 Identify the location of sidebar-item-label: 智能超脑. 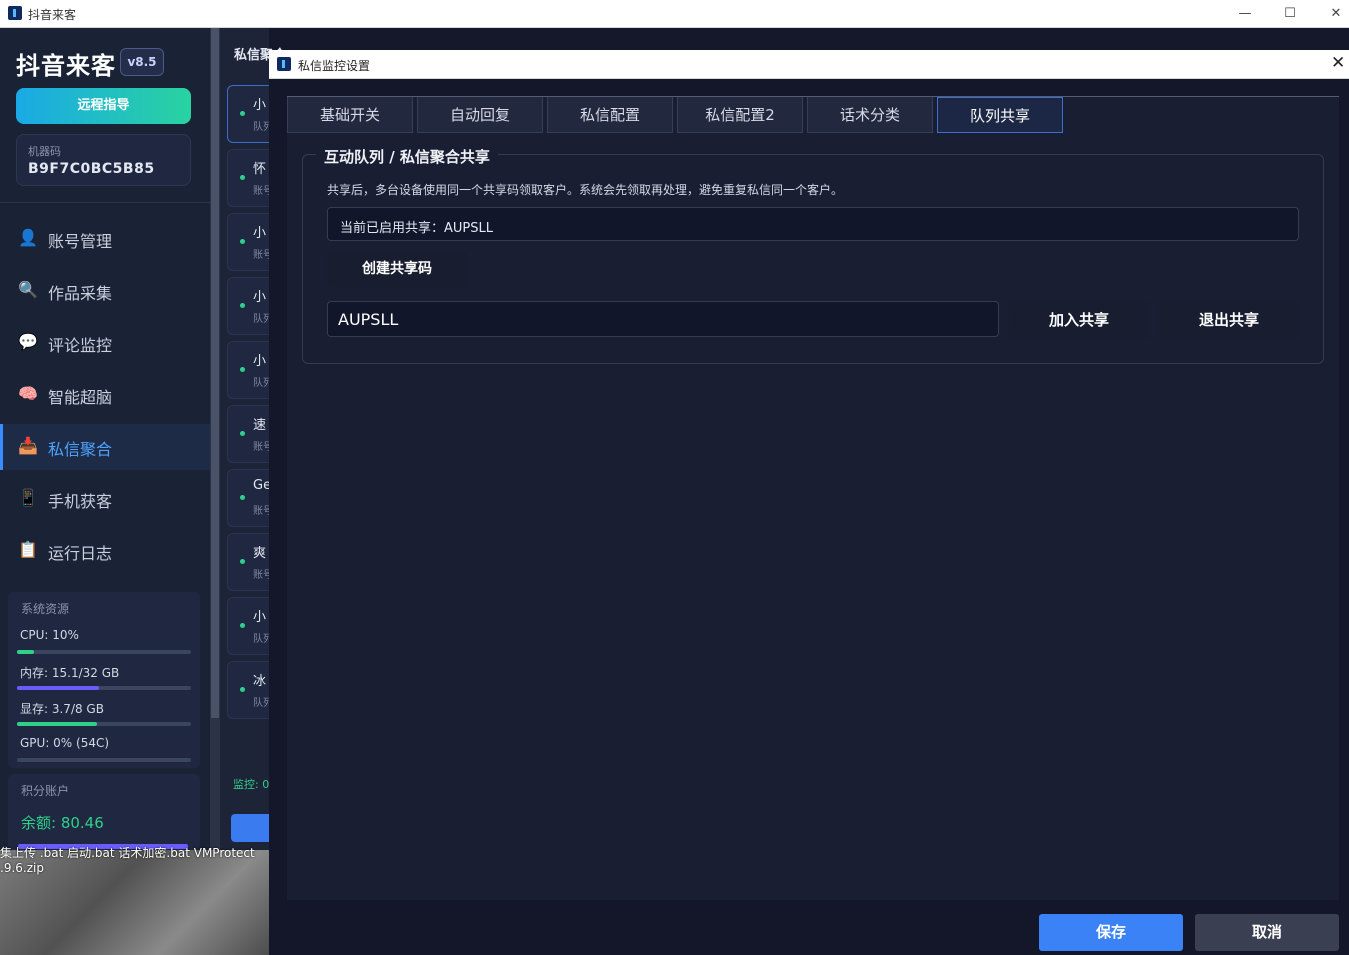
(80, 397).